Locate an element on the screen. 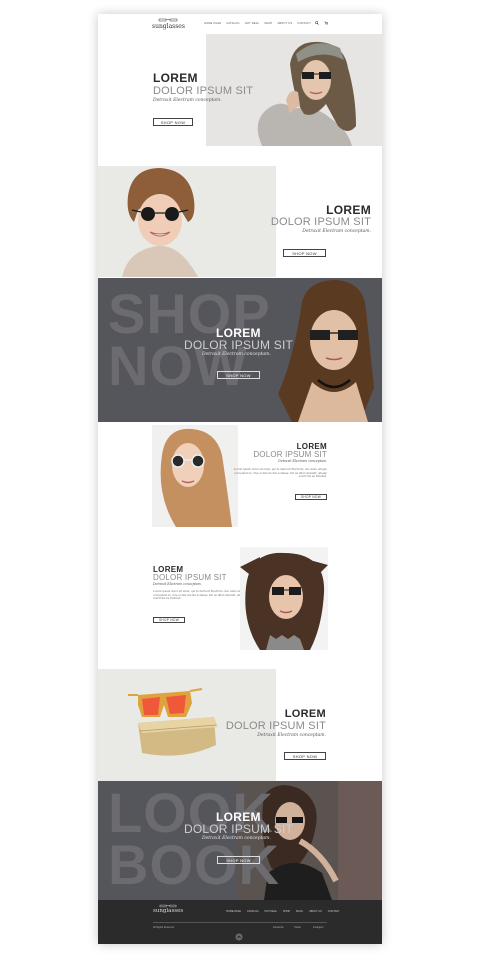  hero-2-shop-now-button: SHOP NOW is located at coordinates (304, 253).